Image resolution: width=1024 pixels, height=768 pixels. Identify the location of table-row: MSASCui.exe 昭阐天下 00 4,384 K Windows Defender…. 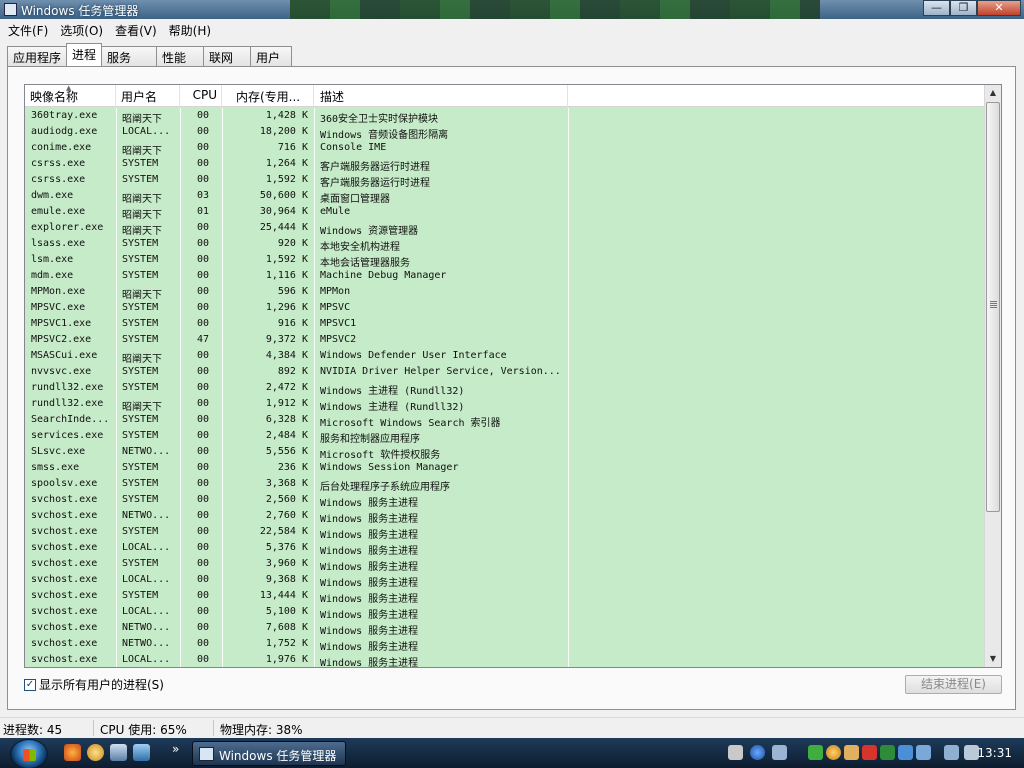
(505, 356).